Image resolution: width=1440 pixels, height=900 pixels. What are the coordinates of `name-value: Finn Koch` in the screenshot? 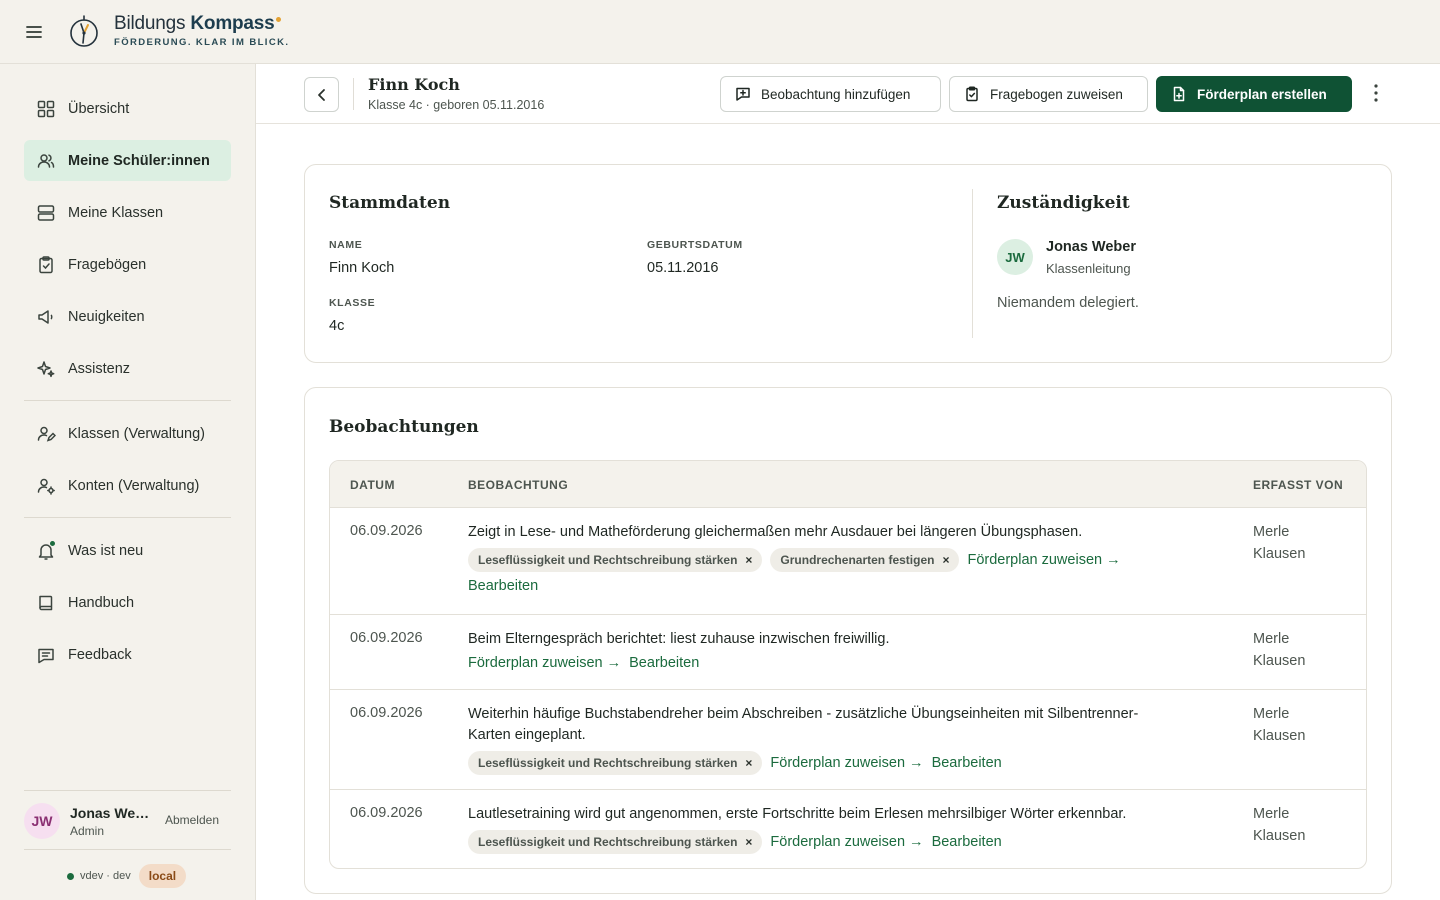 It's located at (362, 268).